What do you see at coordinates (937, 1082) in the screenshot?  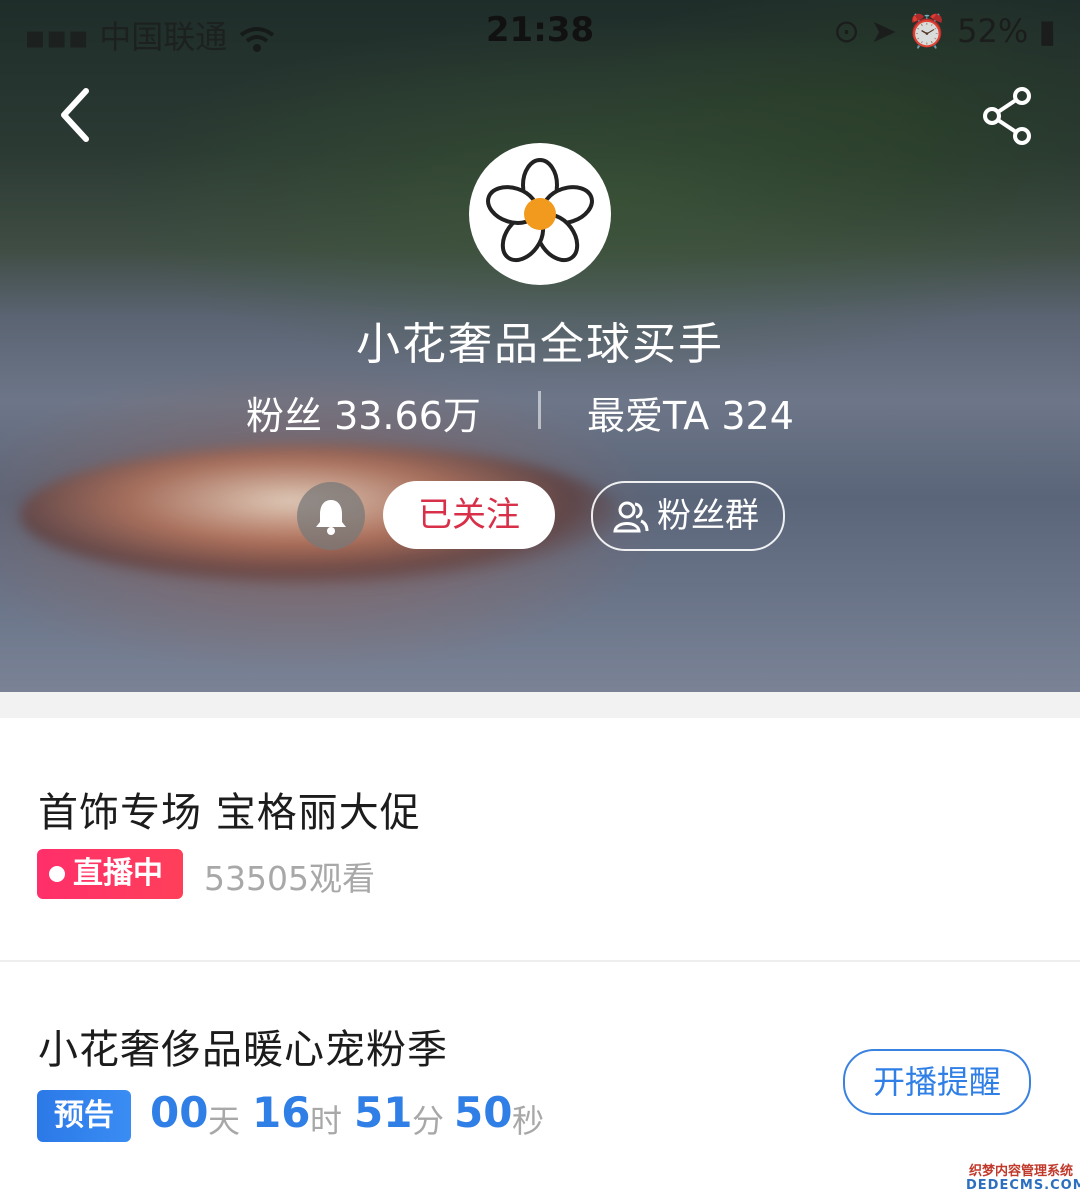 I see `live-reminder-button: 开播提醒` at bounding box center [937, 1082].